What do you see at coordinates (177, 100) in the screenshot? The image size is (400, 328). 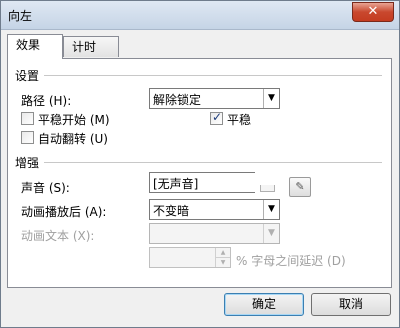 I see `path-value: 解除锁定` at bounding box center [177, 100].